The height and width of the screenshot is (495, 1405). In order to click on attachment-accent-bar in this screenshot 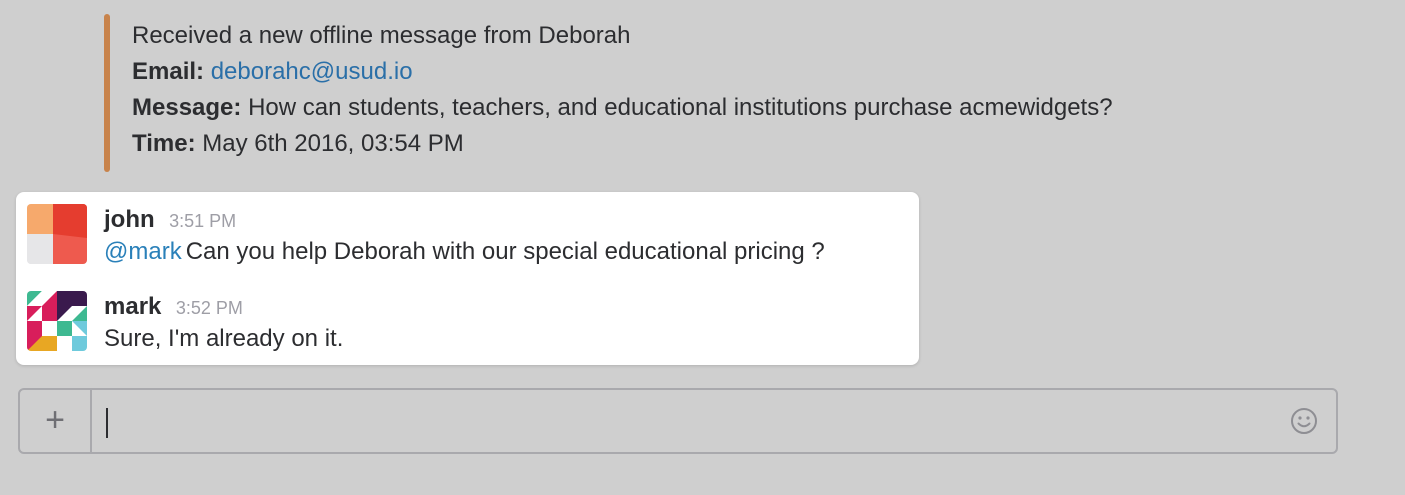, I will do `click(107, 93)`.